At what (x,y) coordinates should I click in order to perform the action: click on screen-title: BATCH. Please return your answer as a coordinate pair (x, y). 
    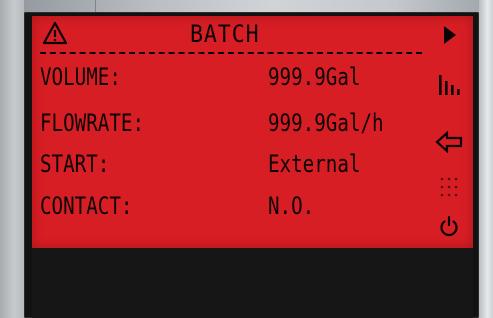
    Looking at the image, I should click on (225, 34).